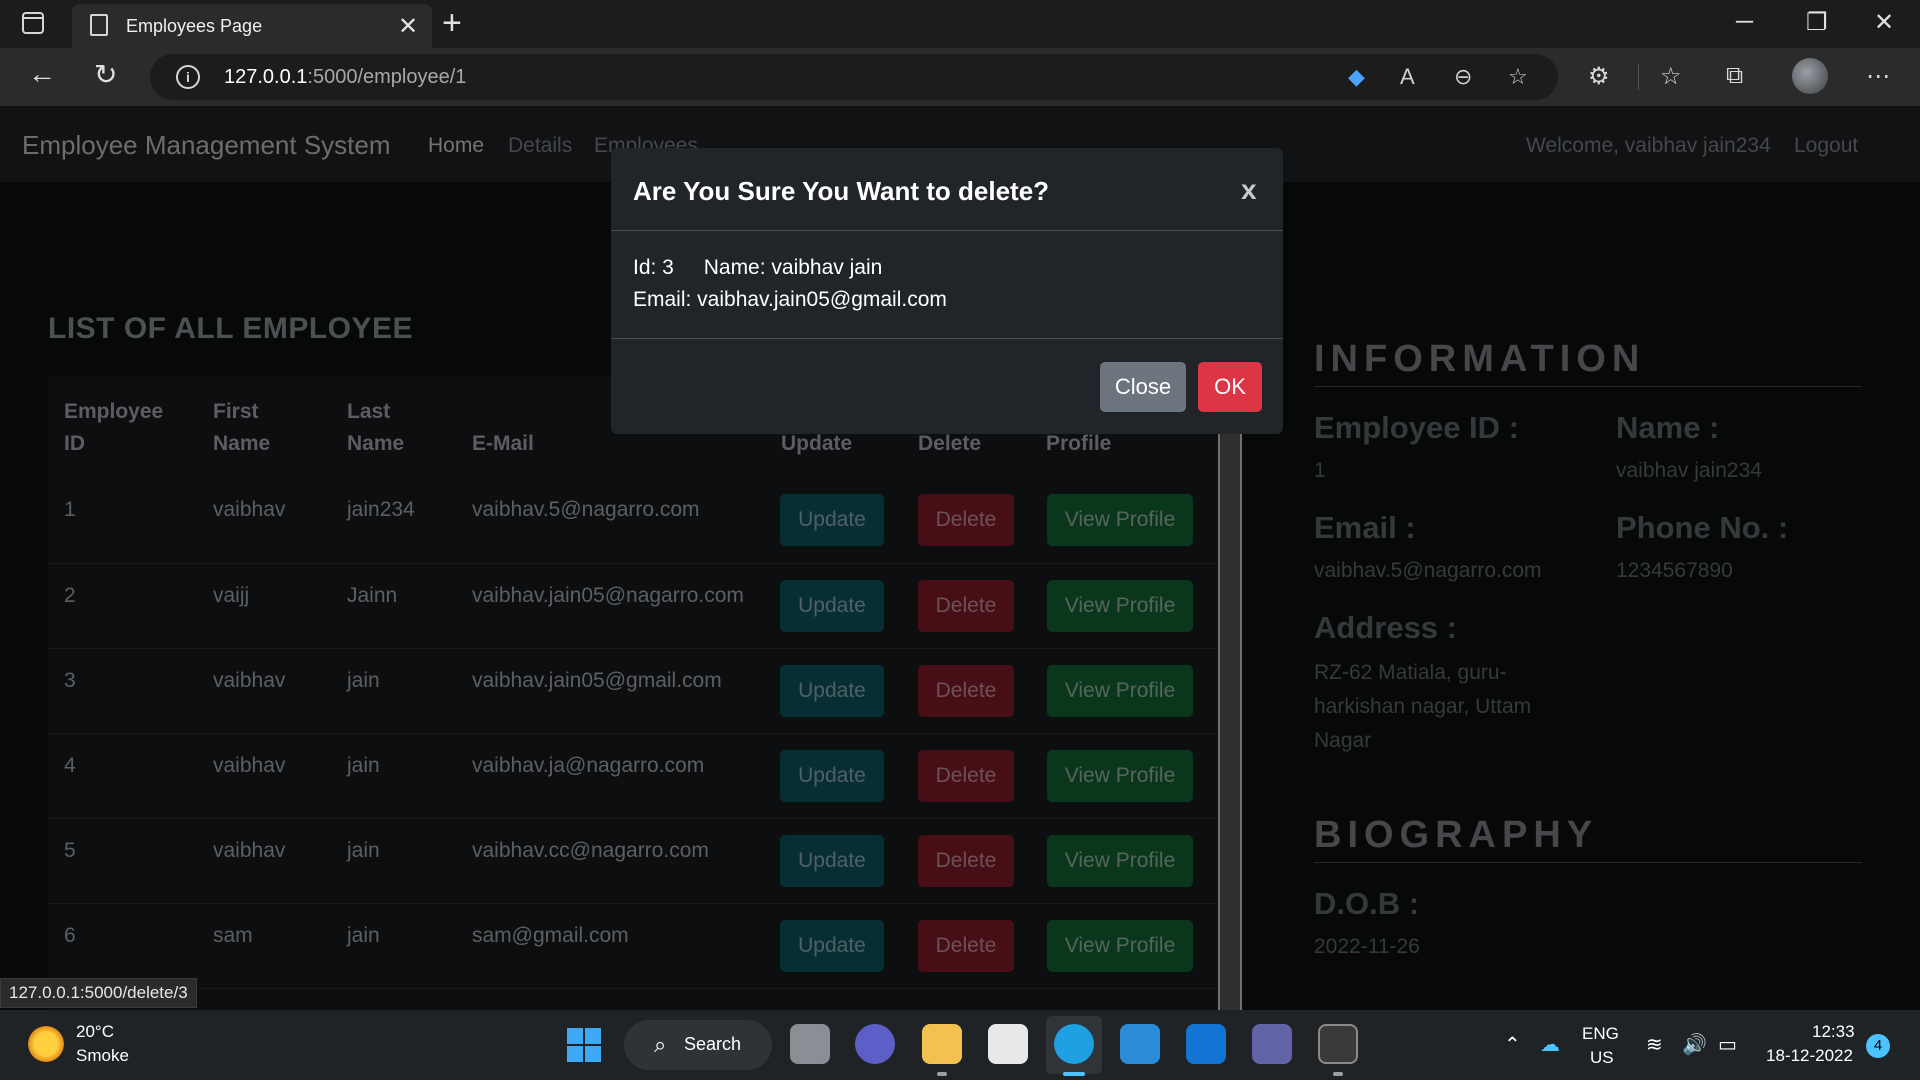 This screenshot has height=1080, width=1920. I want to click on url-text: 127.0.0.1:5000/employee/1, so click(345, 77).